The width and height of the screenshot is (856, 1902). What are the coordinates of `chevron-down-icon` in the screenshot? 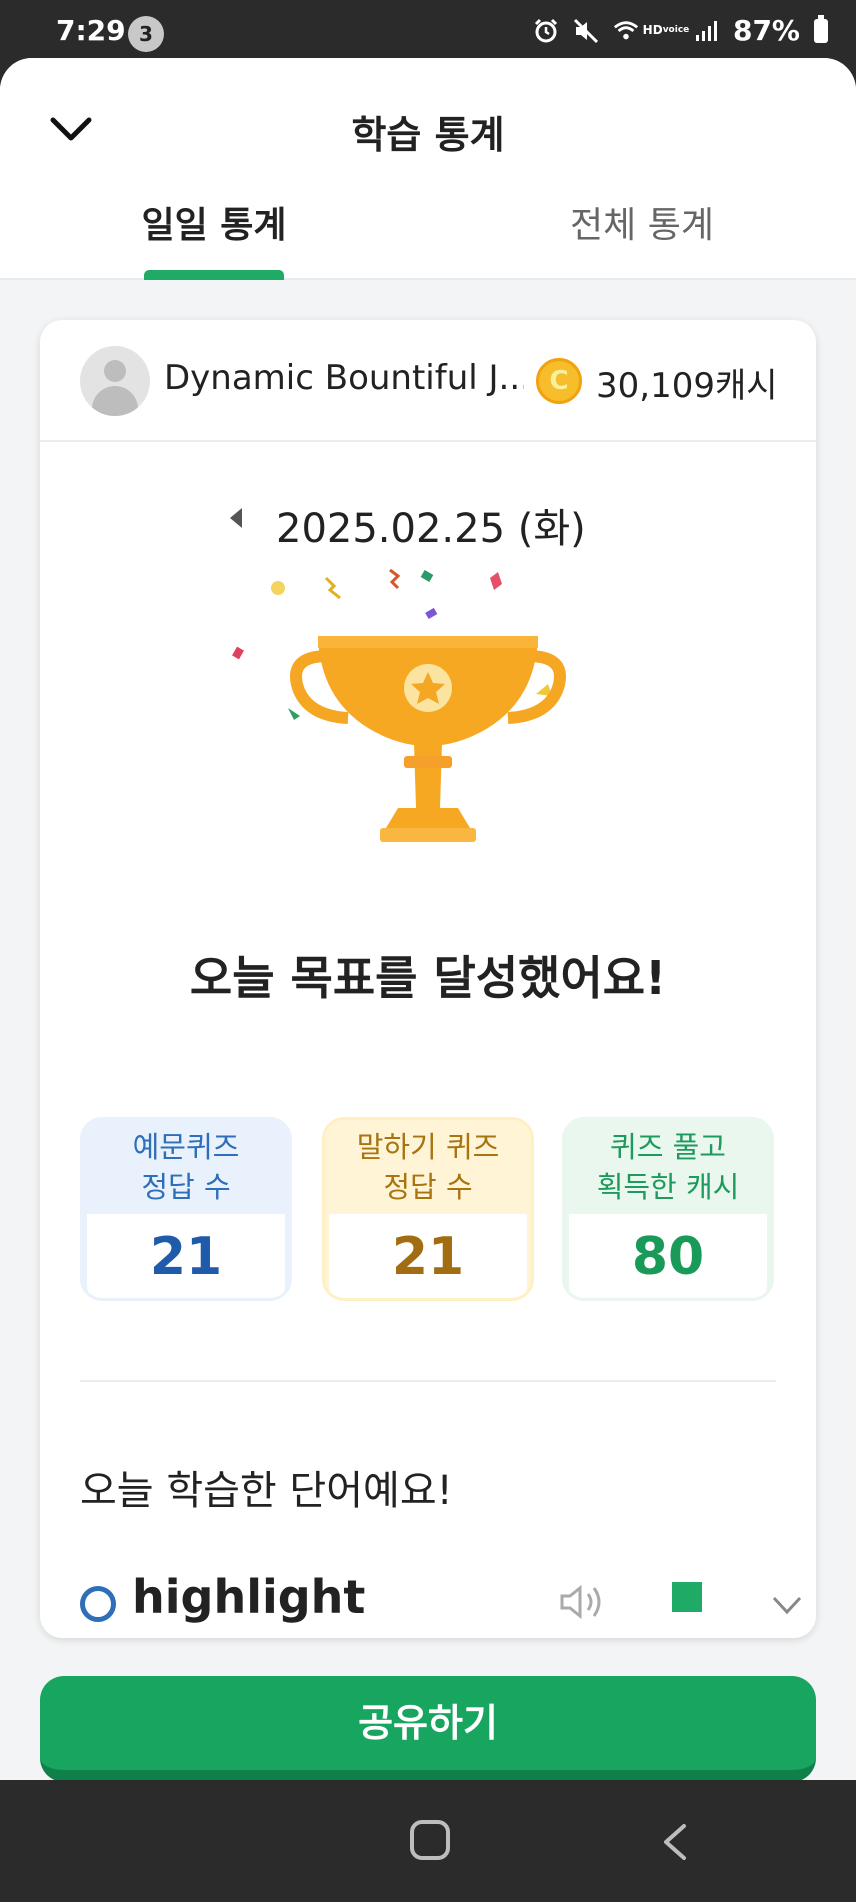 It's located at (787, 1605).